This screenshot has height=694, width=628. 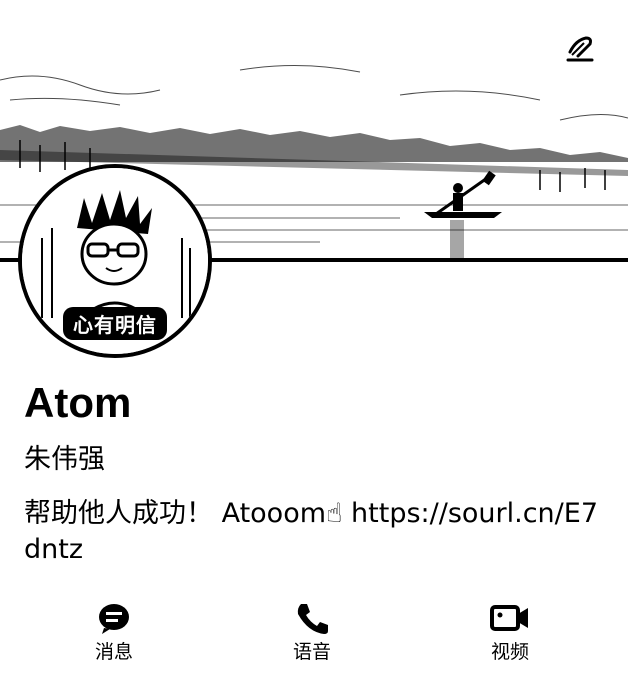 What do you see at coordinates (509, 652) in the screenshot?
I see `video-label: 视频` at bounding box center [509, 652].